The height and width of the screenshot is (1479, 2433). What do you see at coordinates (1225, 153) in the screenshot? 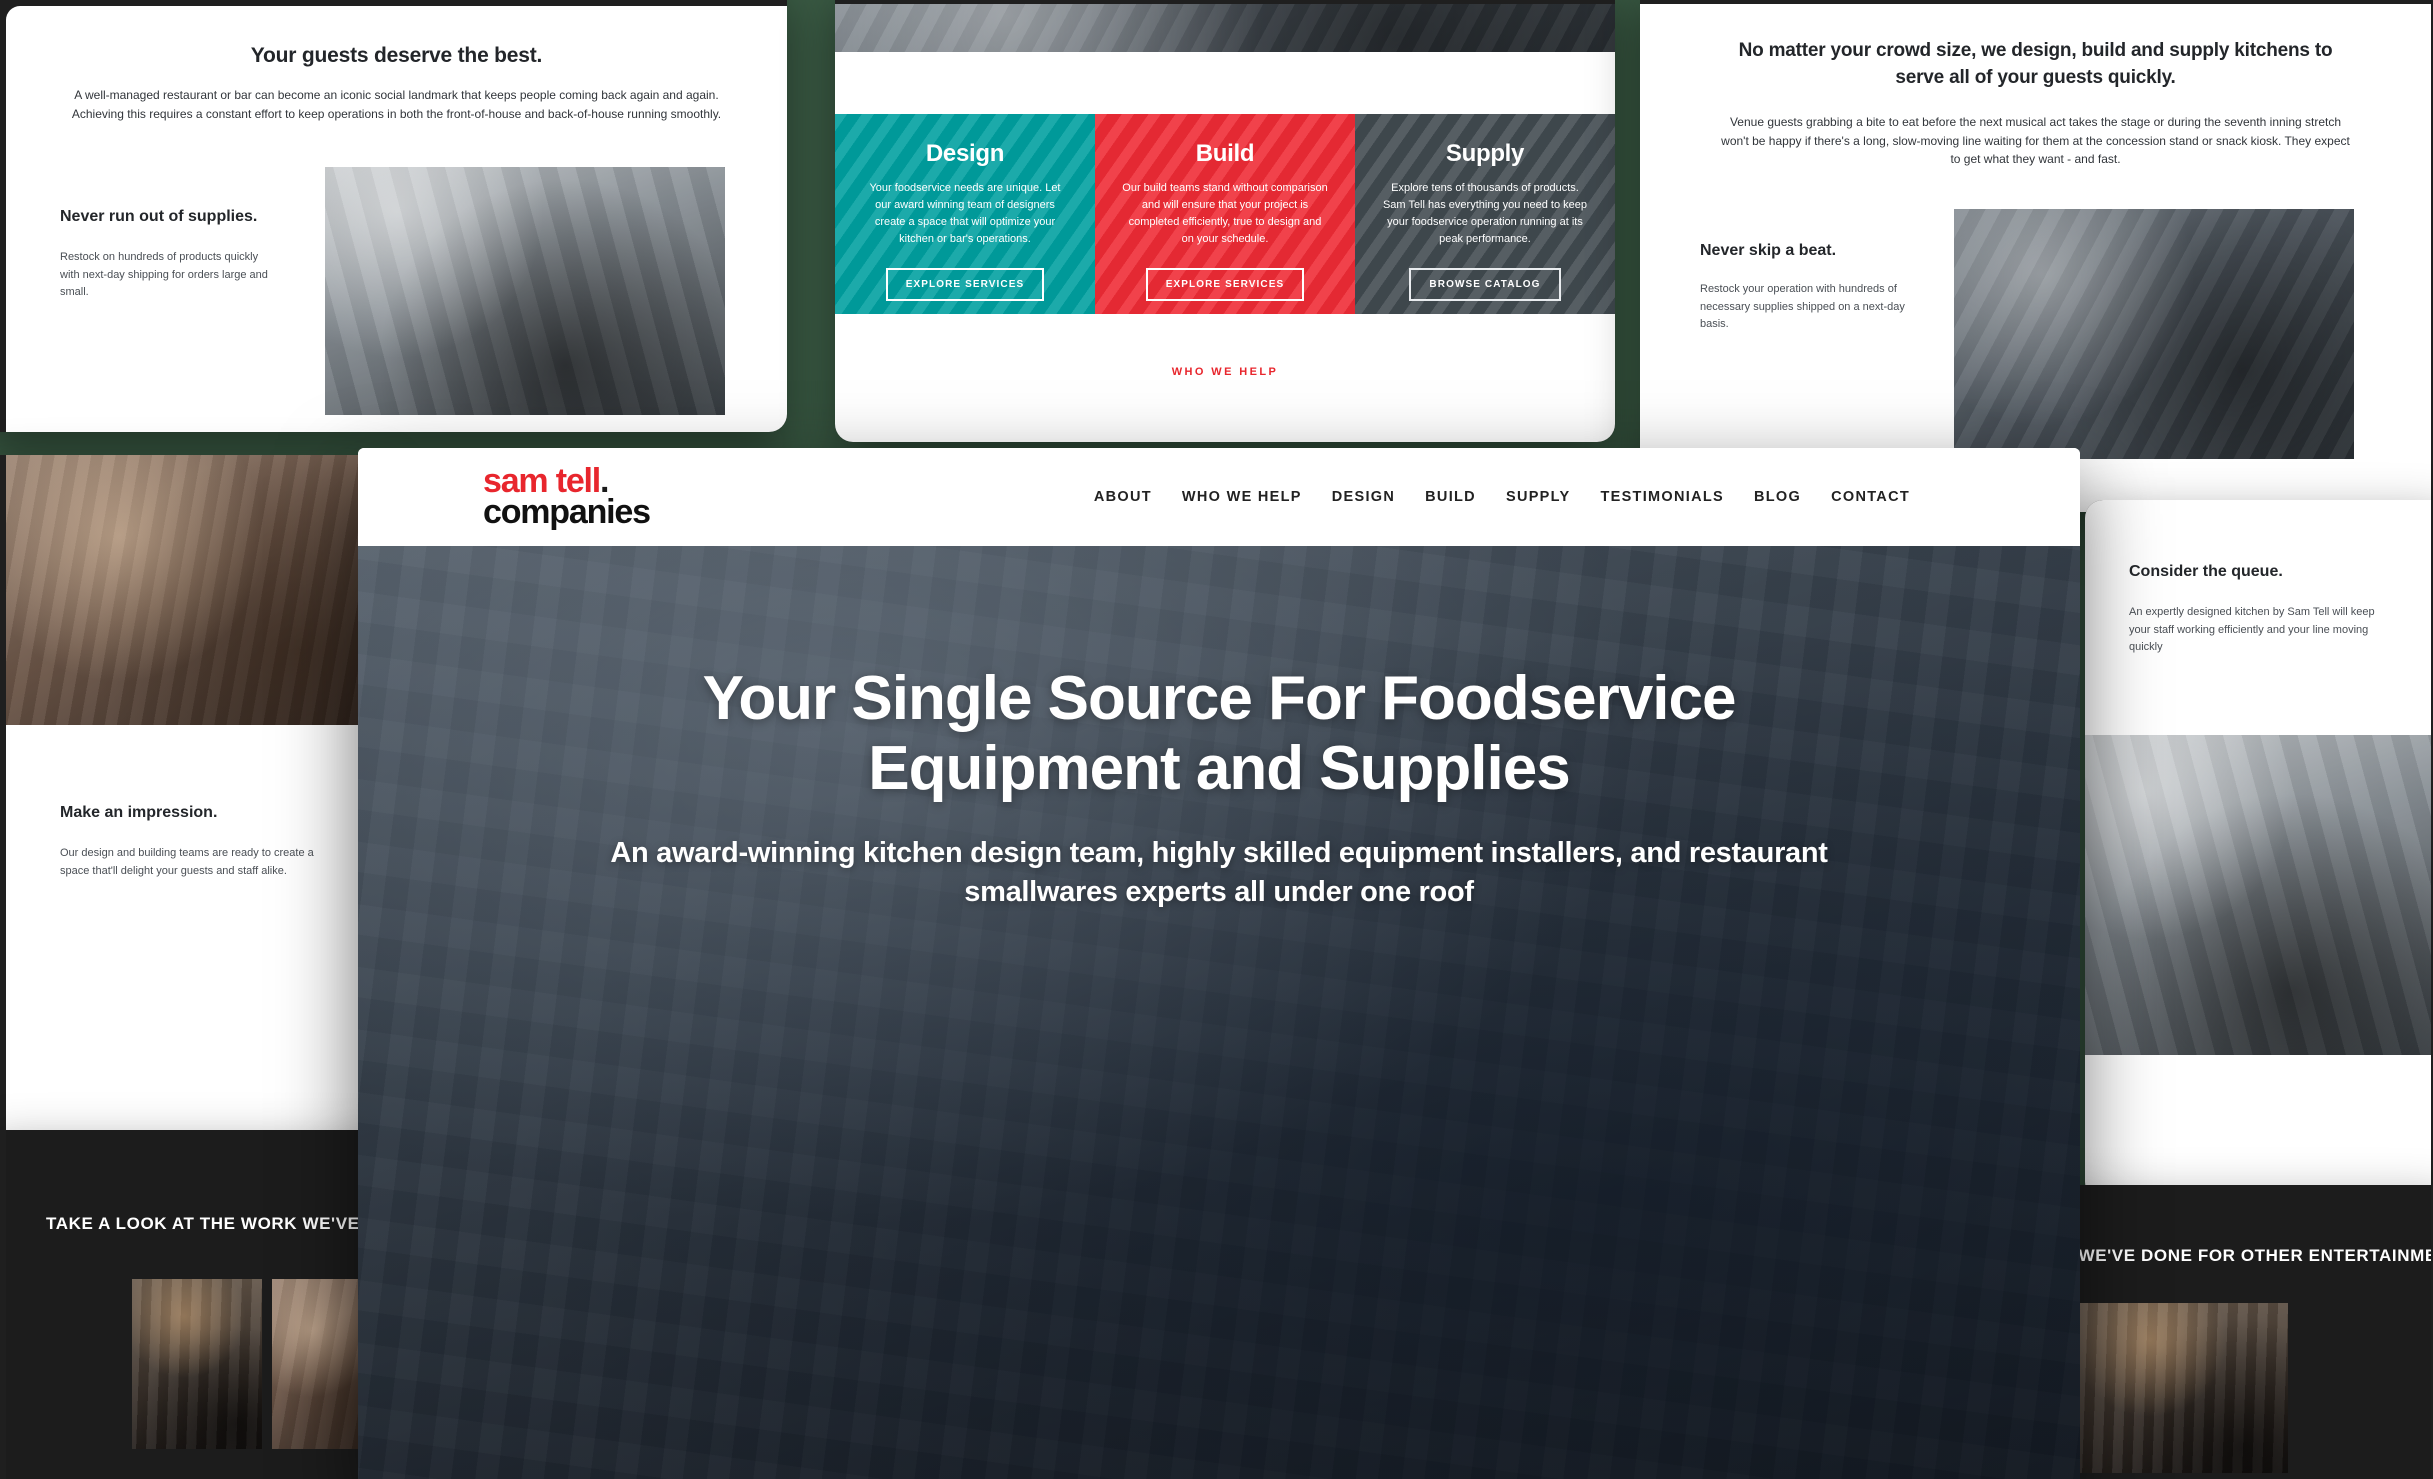
I see `panel-title: Build` at bounding box center [1225, 153].